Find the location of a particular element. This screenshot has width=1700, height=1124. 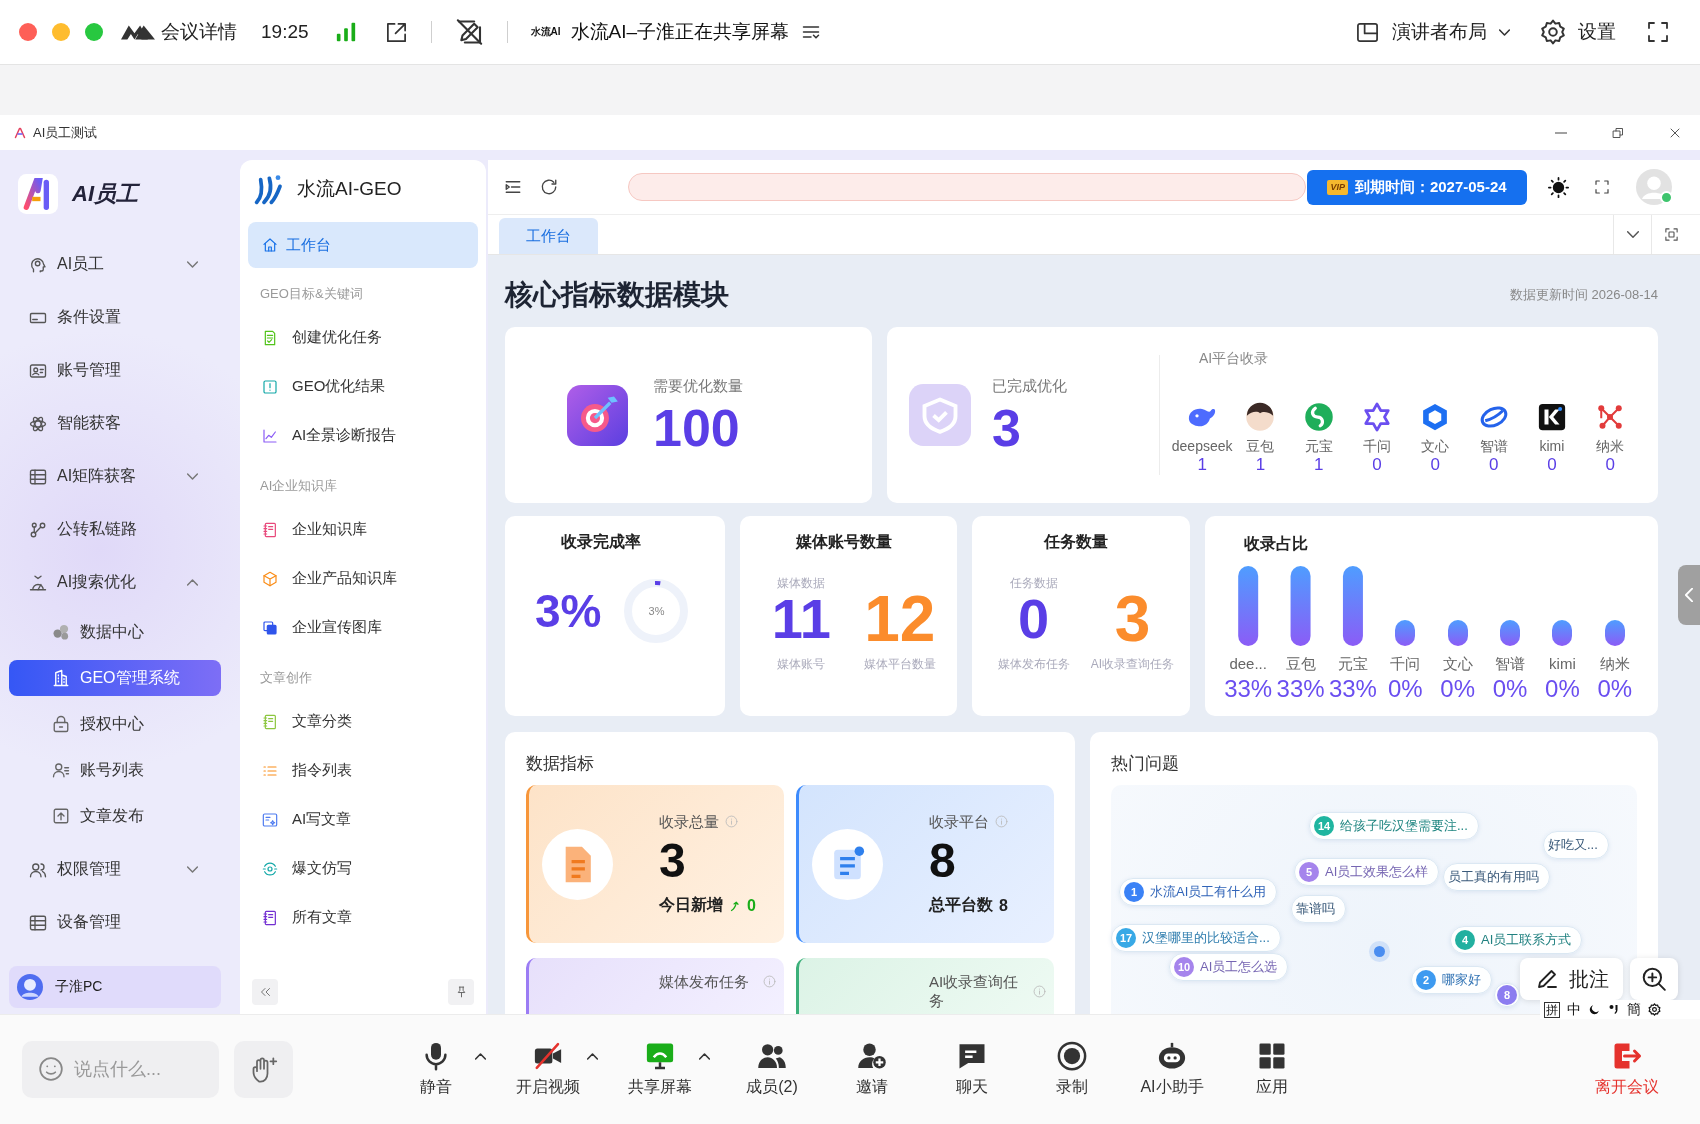

toolbar-button: 录制 is located at coordinates (1072, 1069).